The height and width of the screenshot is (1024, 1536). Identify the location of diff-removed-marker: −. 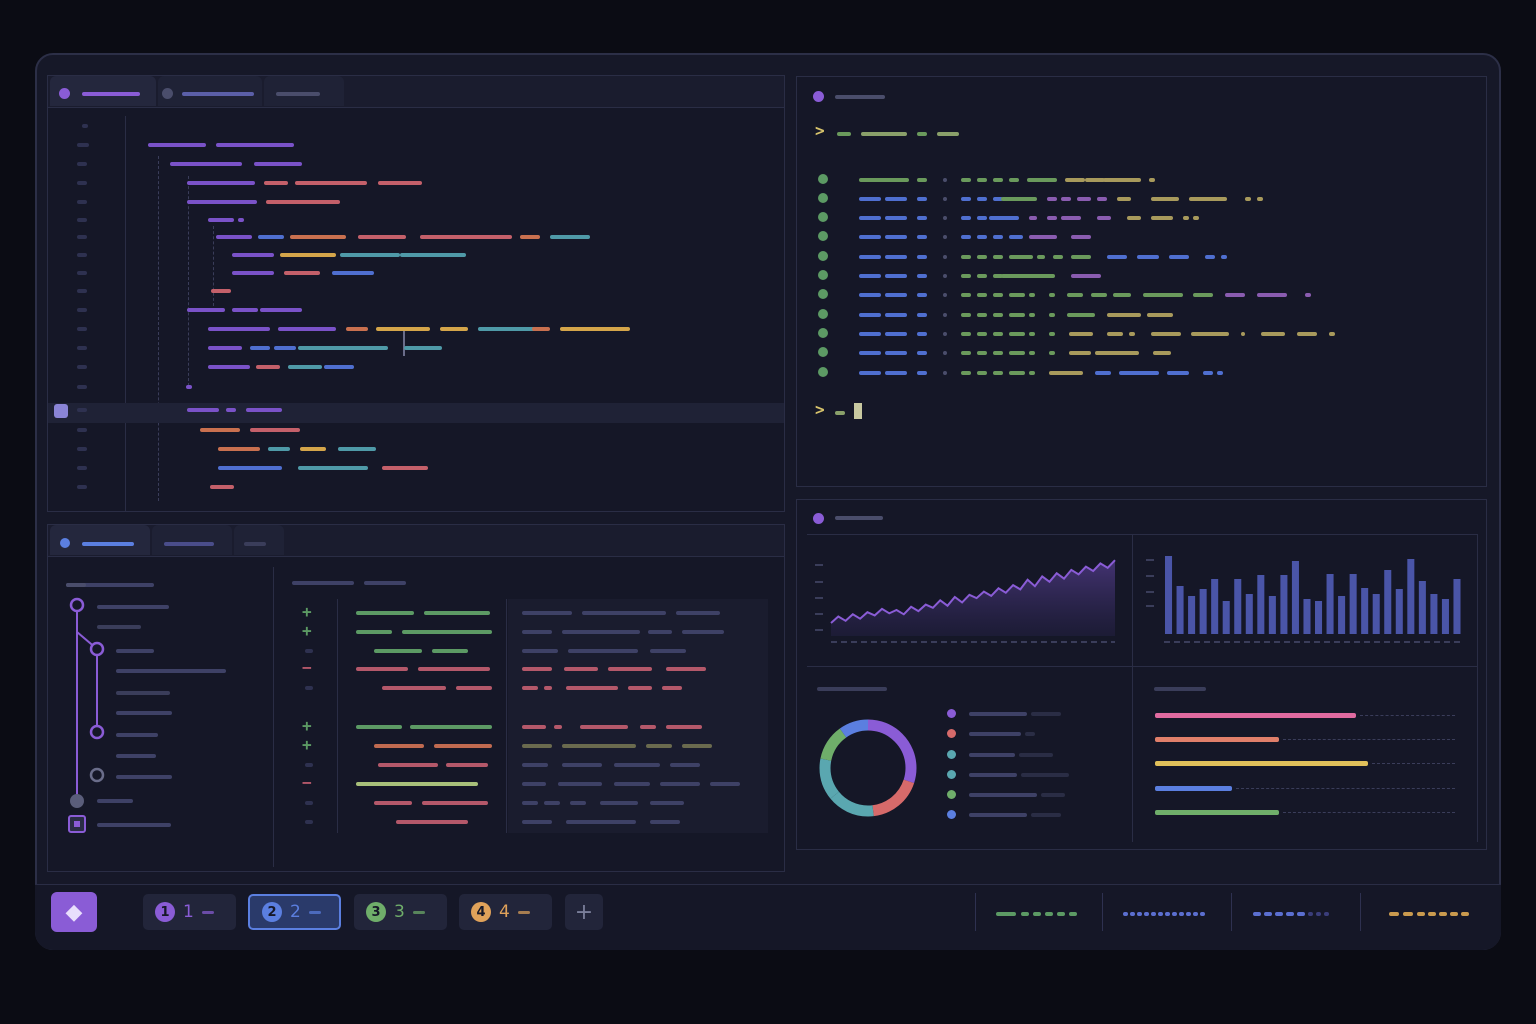
(307, 782).